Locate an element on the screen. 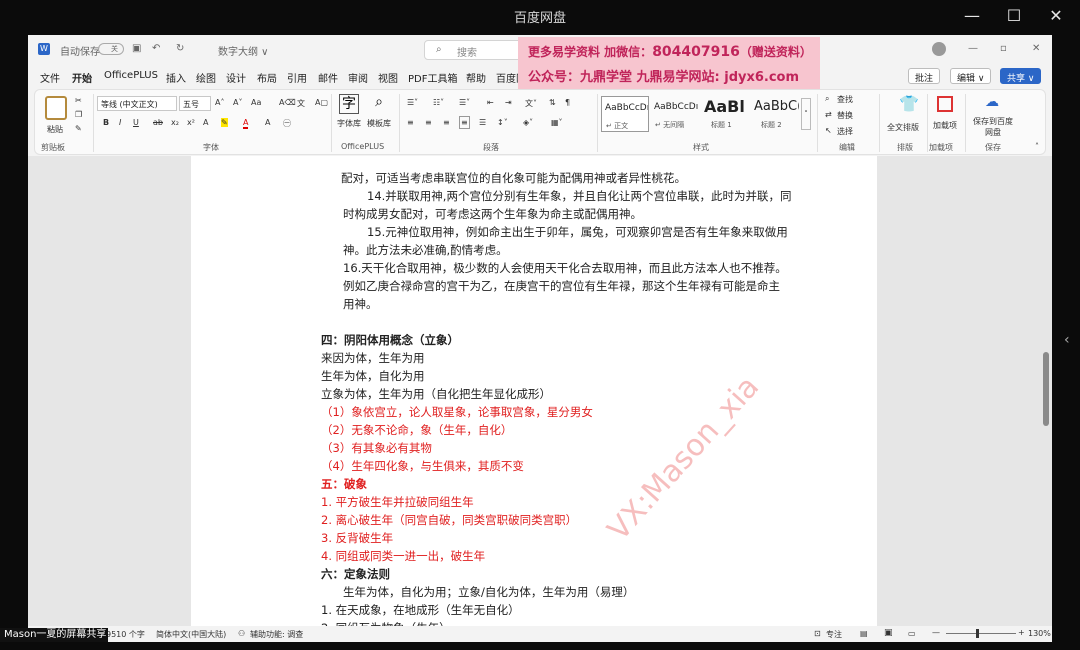  language-status: 简体中文(中国大陆) is located at coordinates (191, 634).